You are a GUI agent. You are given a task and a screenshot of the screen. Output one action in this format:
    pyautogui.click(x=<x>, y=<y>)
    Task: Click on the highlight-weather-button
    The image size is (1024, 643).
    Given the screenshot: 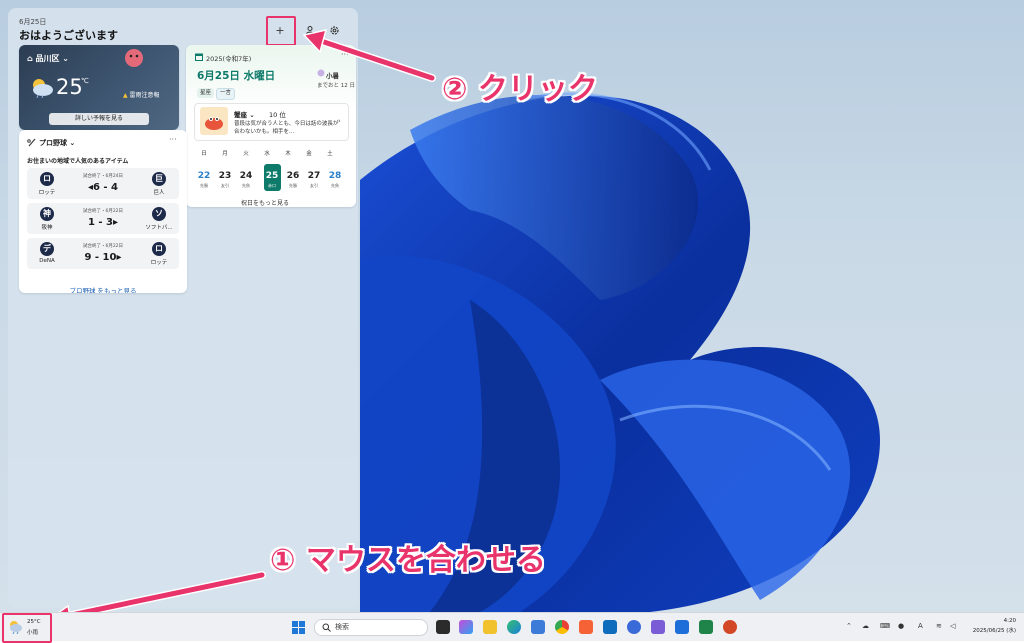 What is the action you would take?
    pyautogui.click(x=27, y=628)
    